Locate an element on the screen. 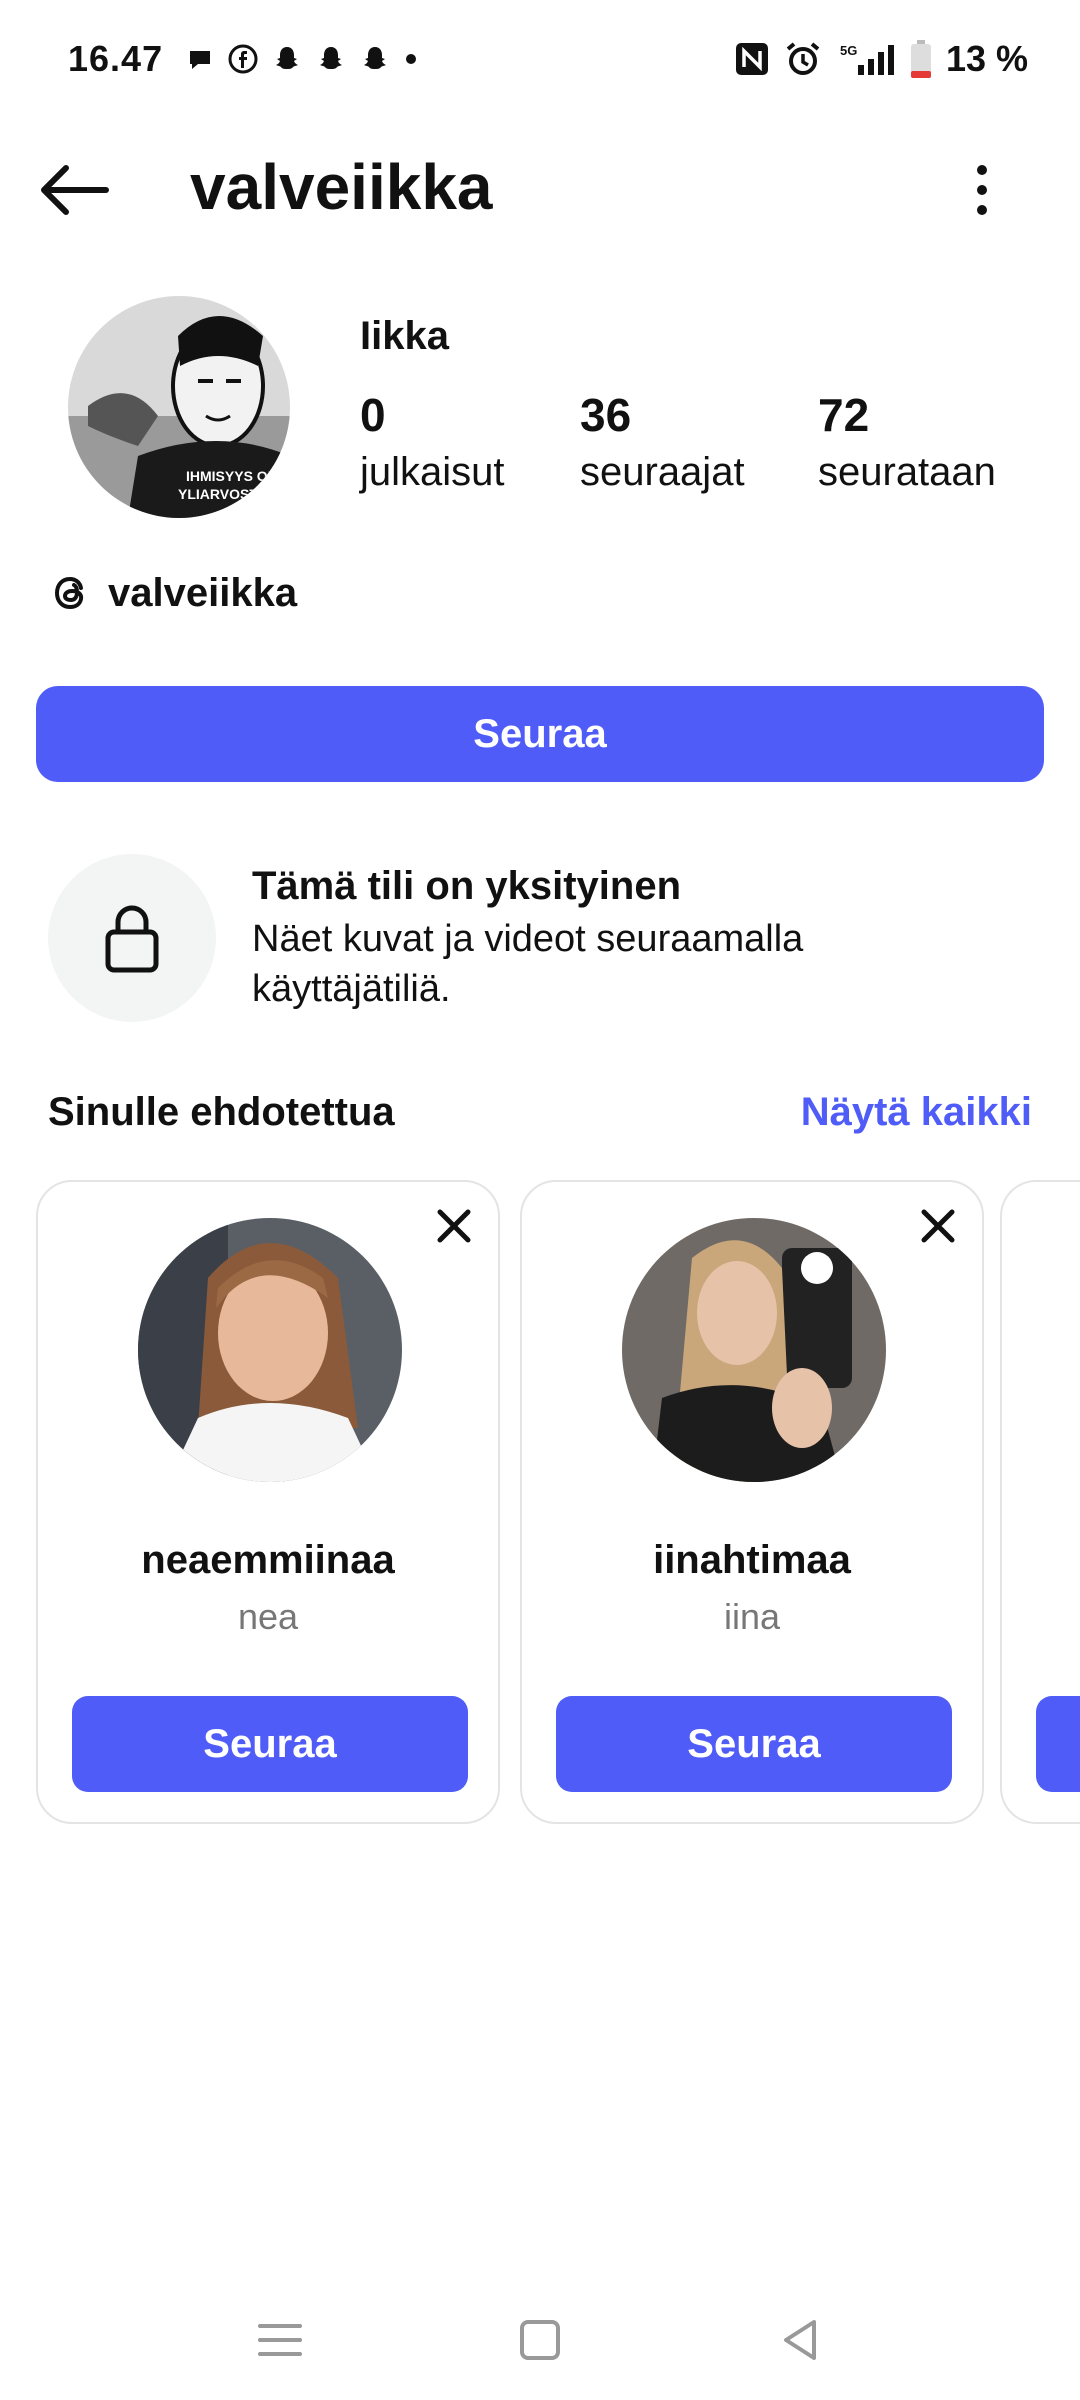  suggestion-name: nea is located at coordinates (268, 1616).